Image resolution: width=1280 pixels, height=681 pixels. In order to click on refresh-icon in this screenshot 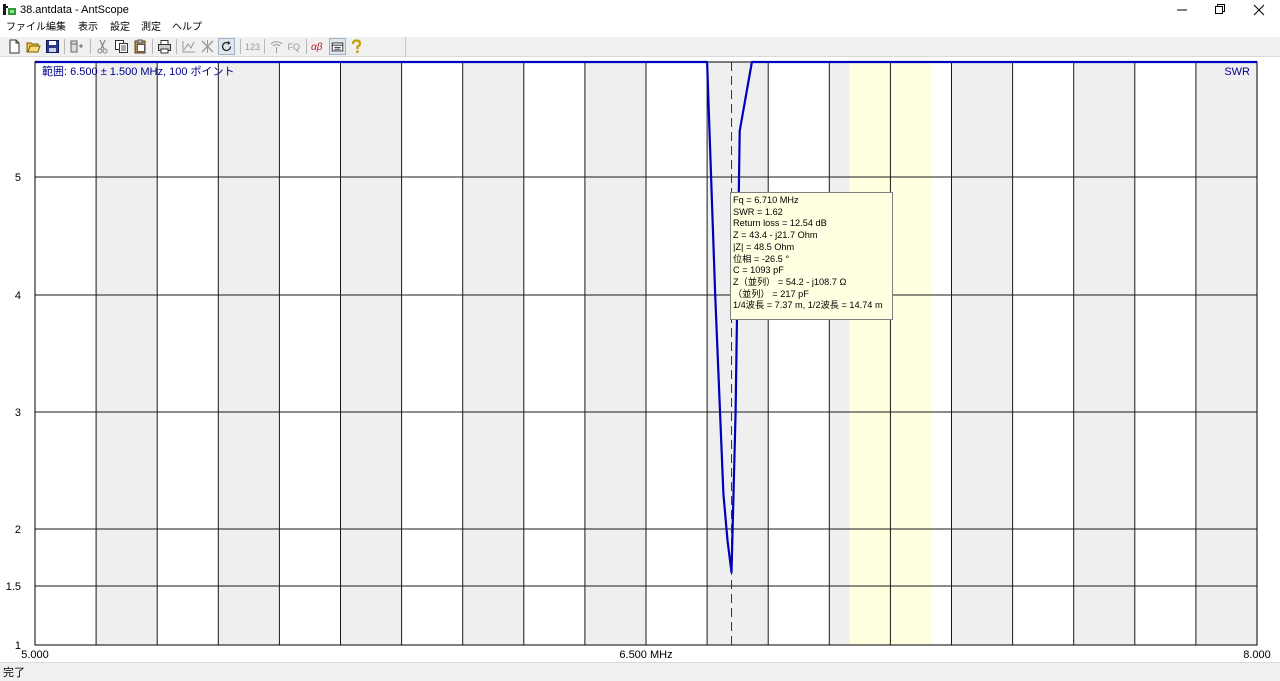, I will do `click(226, 46)`.